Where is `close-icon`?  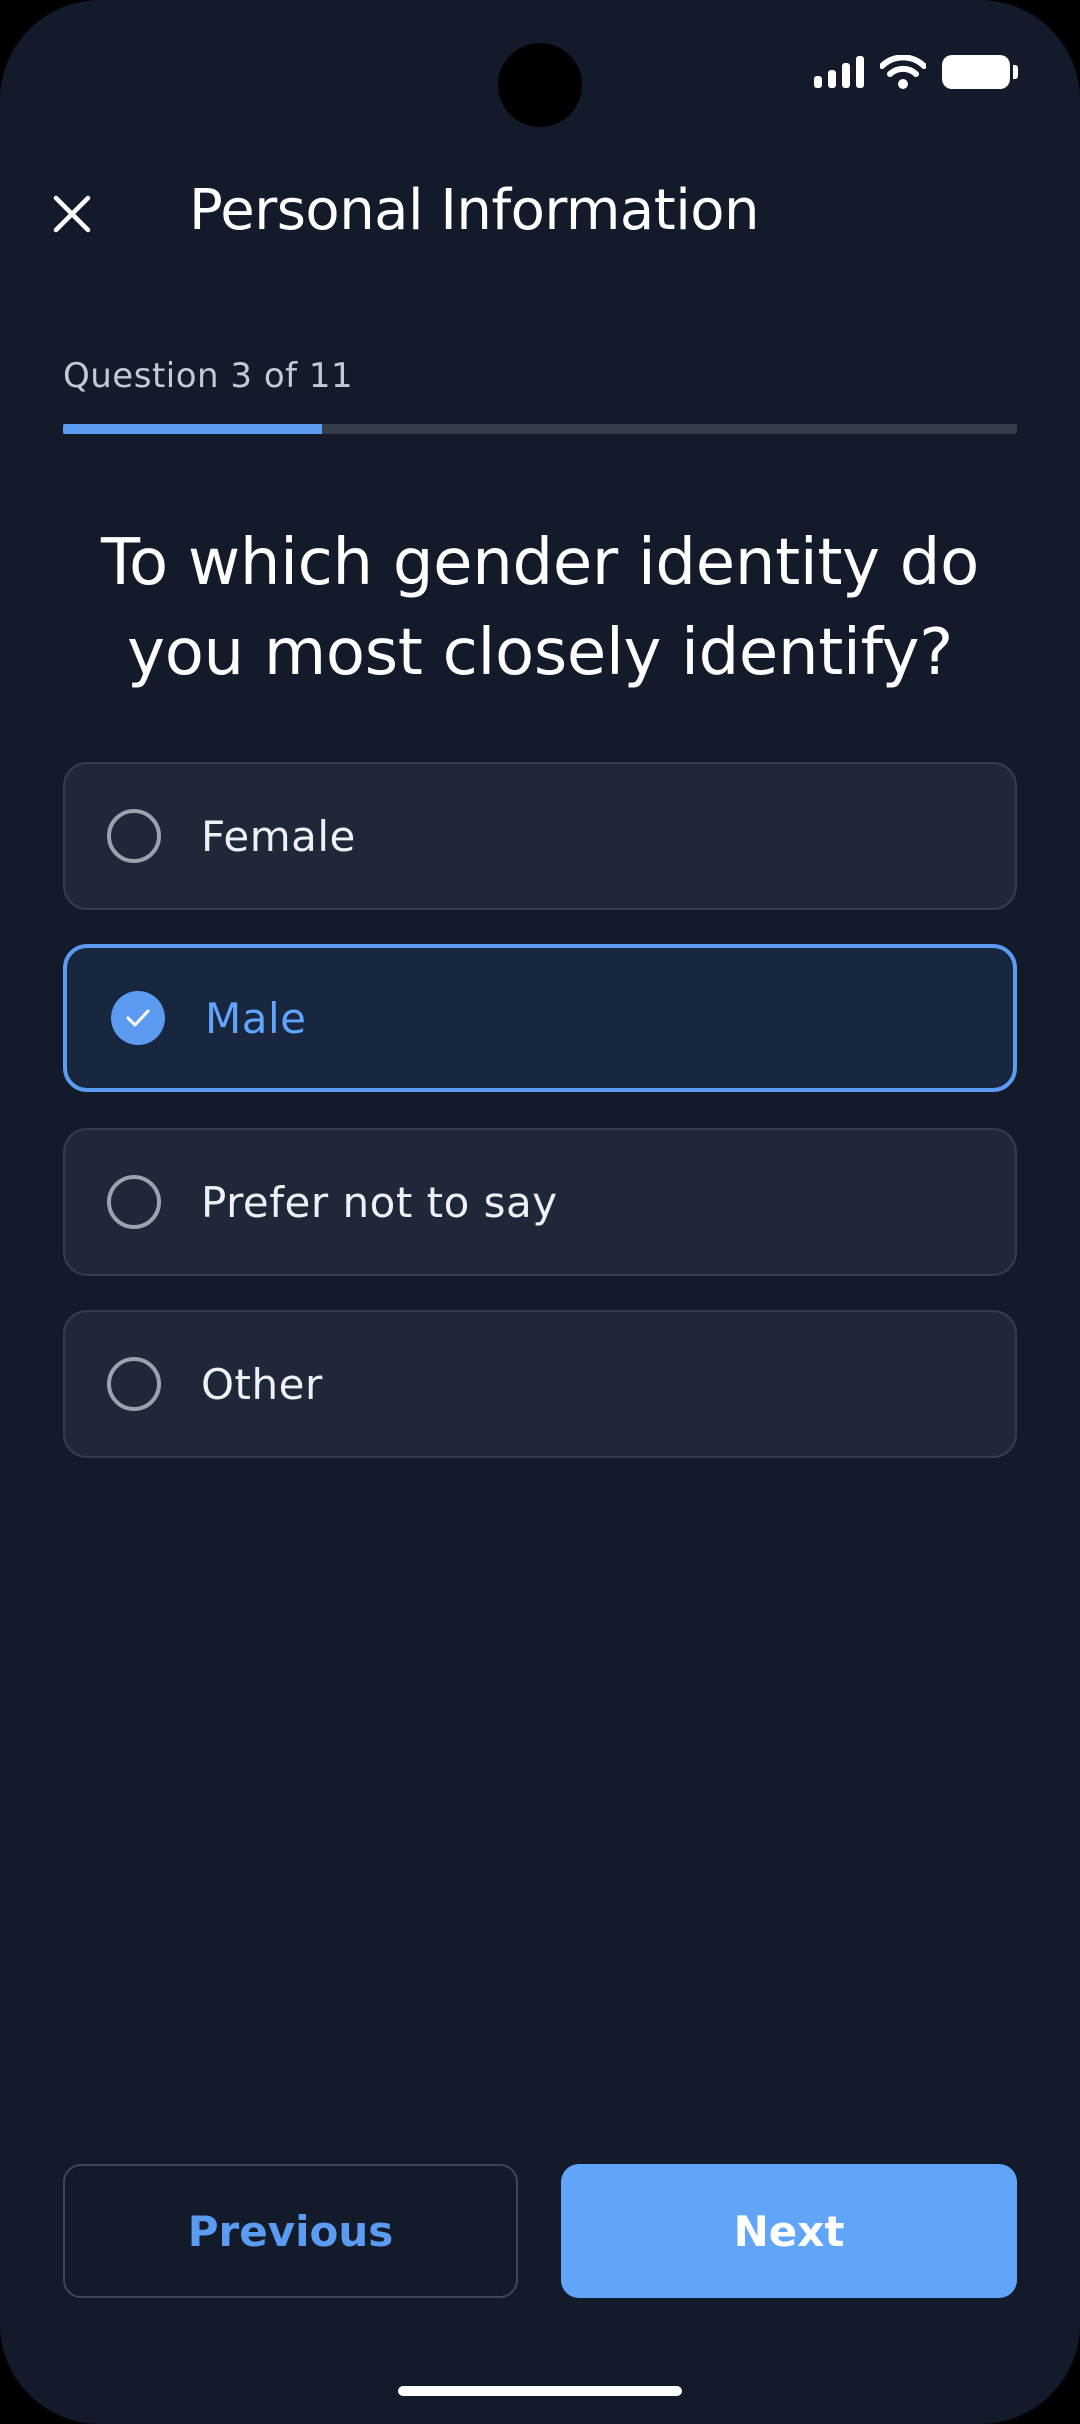 close-icon is located at coordinates (72, 214).